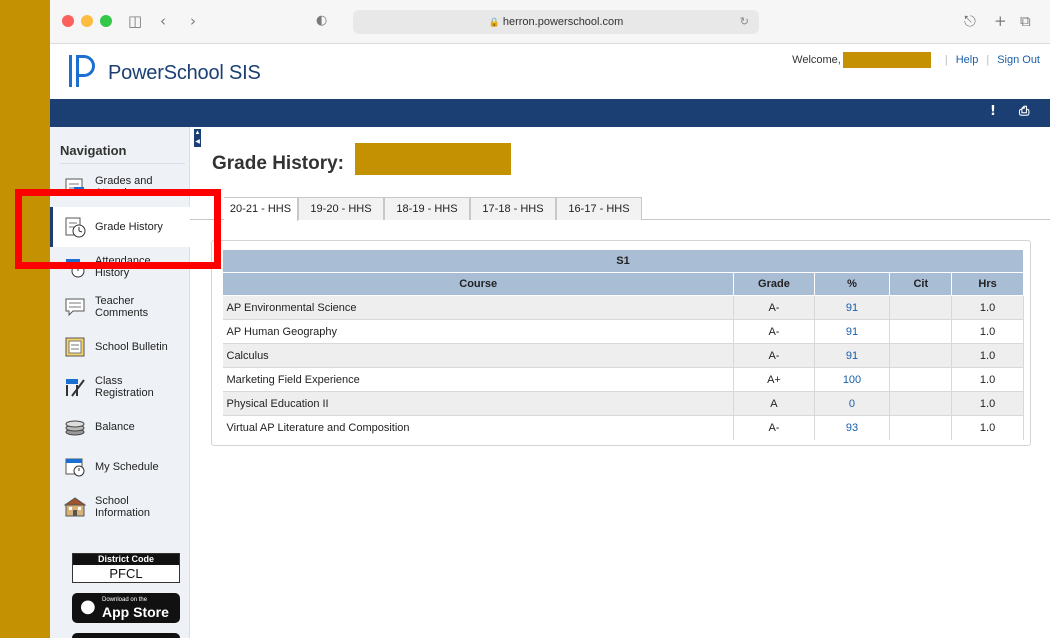 The image size is (1050, 638). I want to click on column-header-citizenship: Cit, so click(921, 284).